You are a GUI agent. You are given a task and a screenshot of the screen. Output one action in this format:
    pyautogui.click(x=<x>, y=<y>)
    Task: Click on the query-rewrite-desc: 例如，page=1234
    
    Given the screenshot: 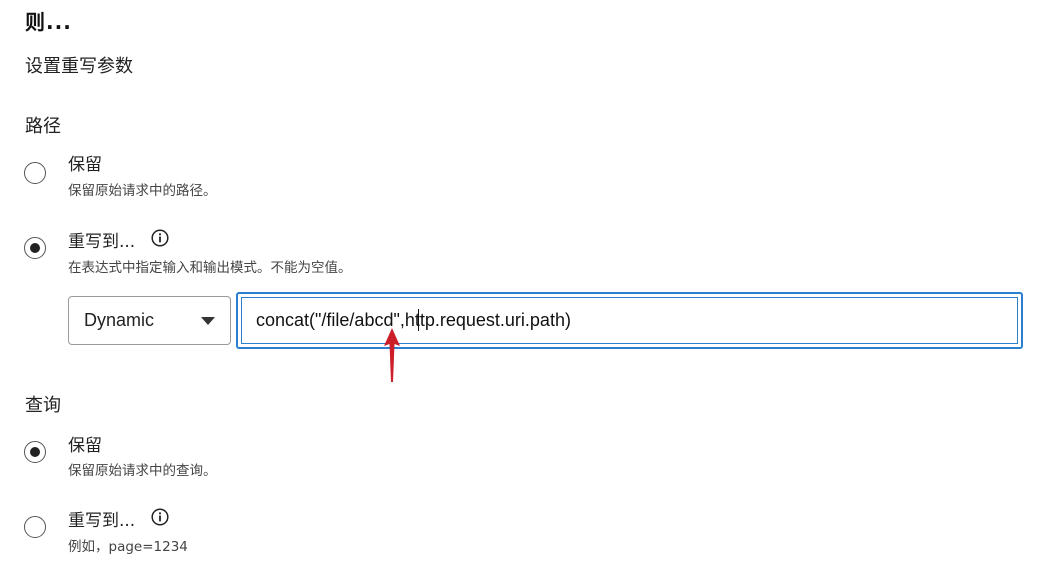 What is the action you would take?
    pyautogui.click(x=128, y=547)
    